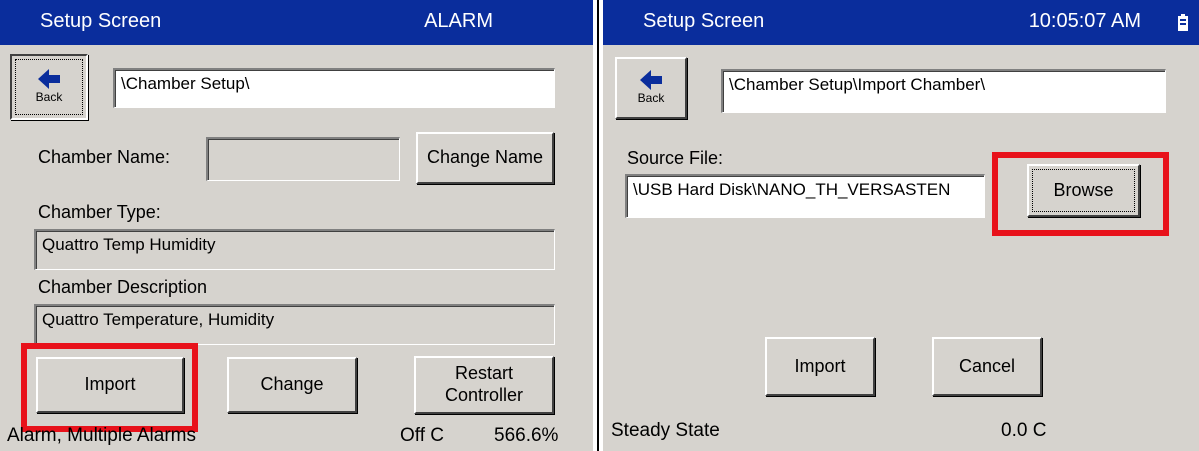 The width and height of the screenshot is (1199, 451). I want to click on clock: 10:05:07 AM, so click(1084, 21).